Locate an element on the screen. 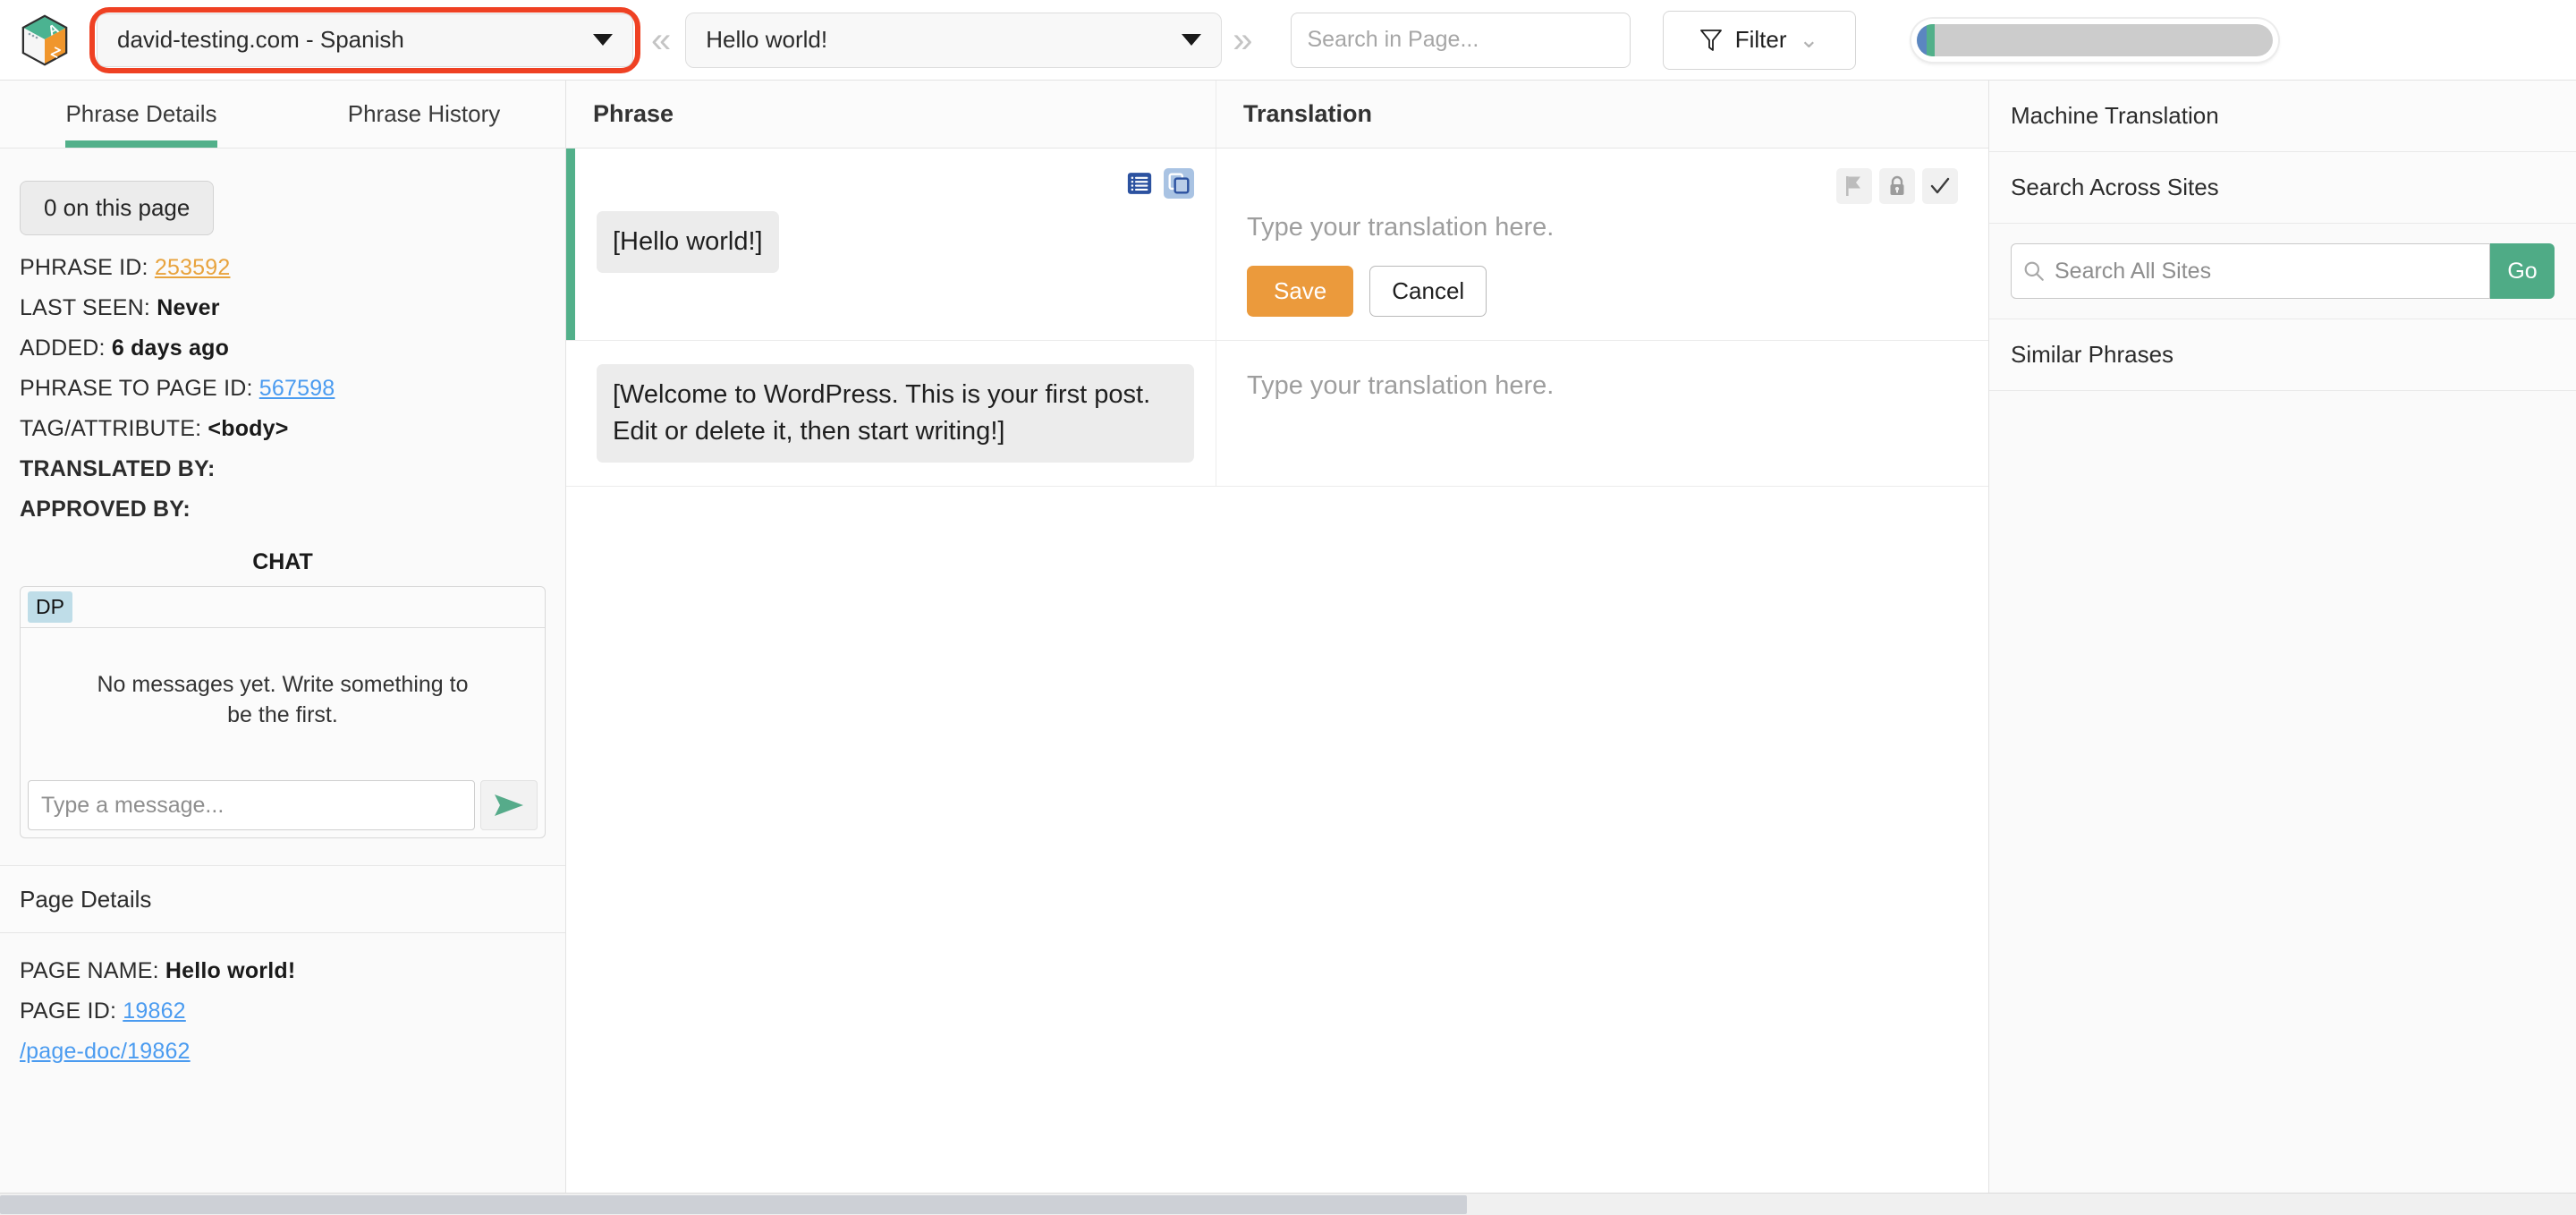 This screenshot has height=1215, width=2576. page-details-header: Page Details is located at coordinates (282, 899).